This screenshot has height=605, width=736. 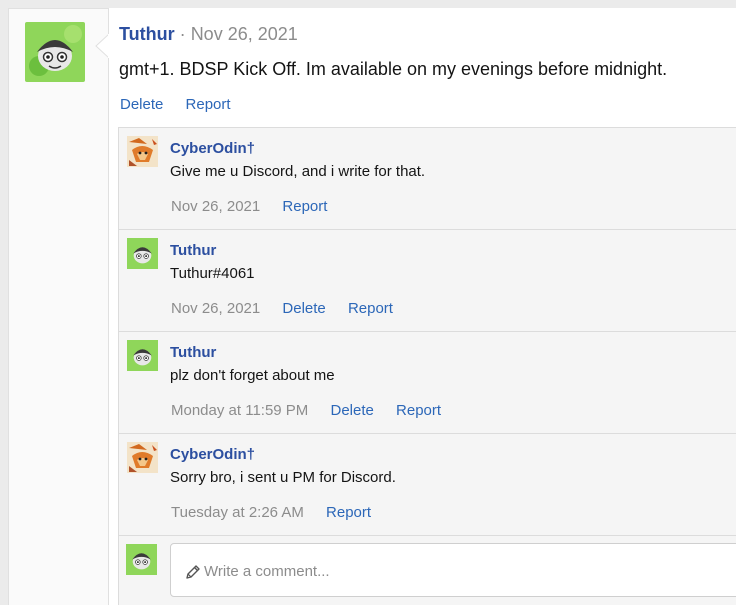 What do you see at coordinates (184, 104) in the screenshot?
I see `post-actions: Delete Report` at bounding box center [184, 104].